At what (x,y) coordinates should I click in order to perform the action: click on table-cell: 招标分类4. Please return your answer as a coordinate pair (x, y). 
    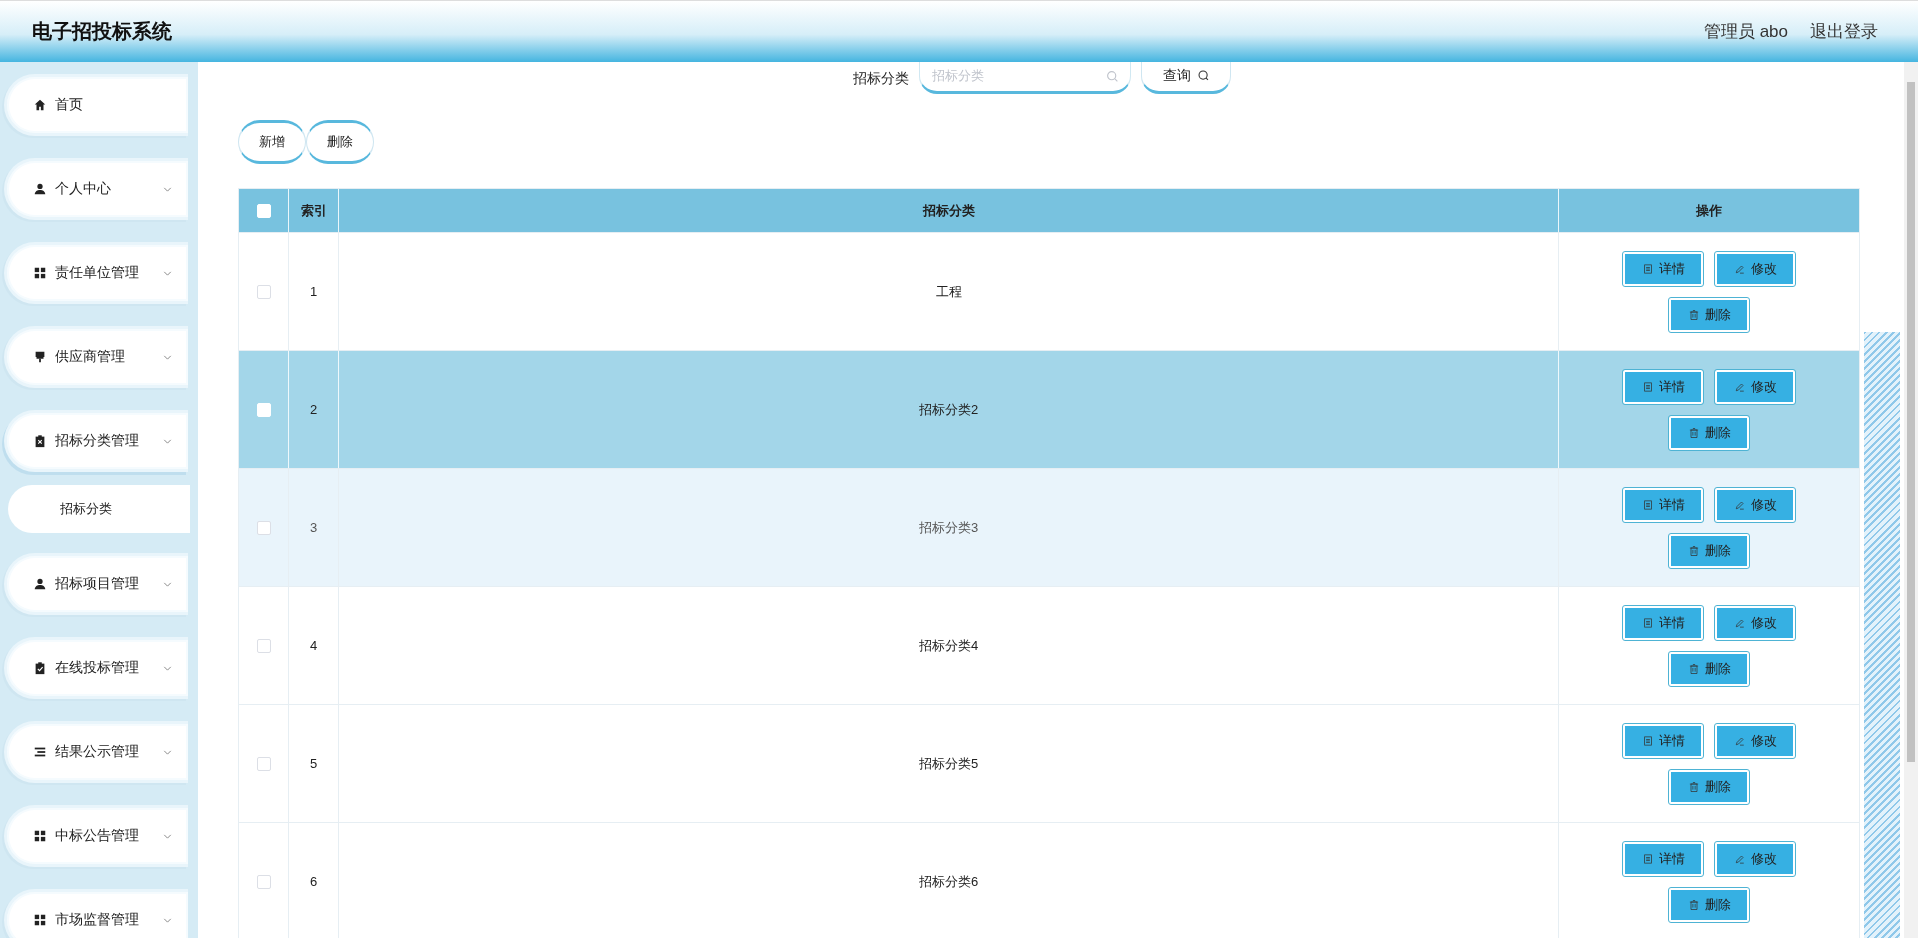
    Looking at the image, I should click on (948, 645).